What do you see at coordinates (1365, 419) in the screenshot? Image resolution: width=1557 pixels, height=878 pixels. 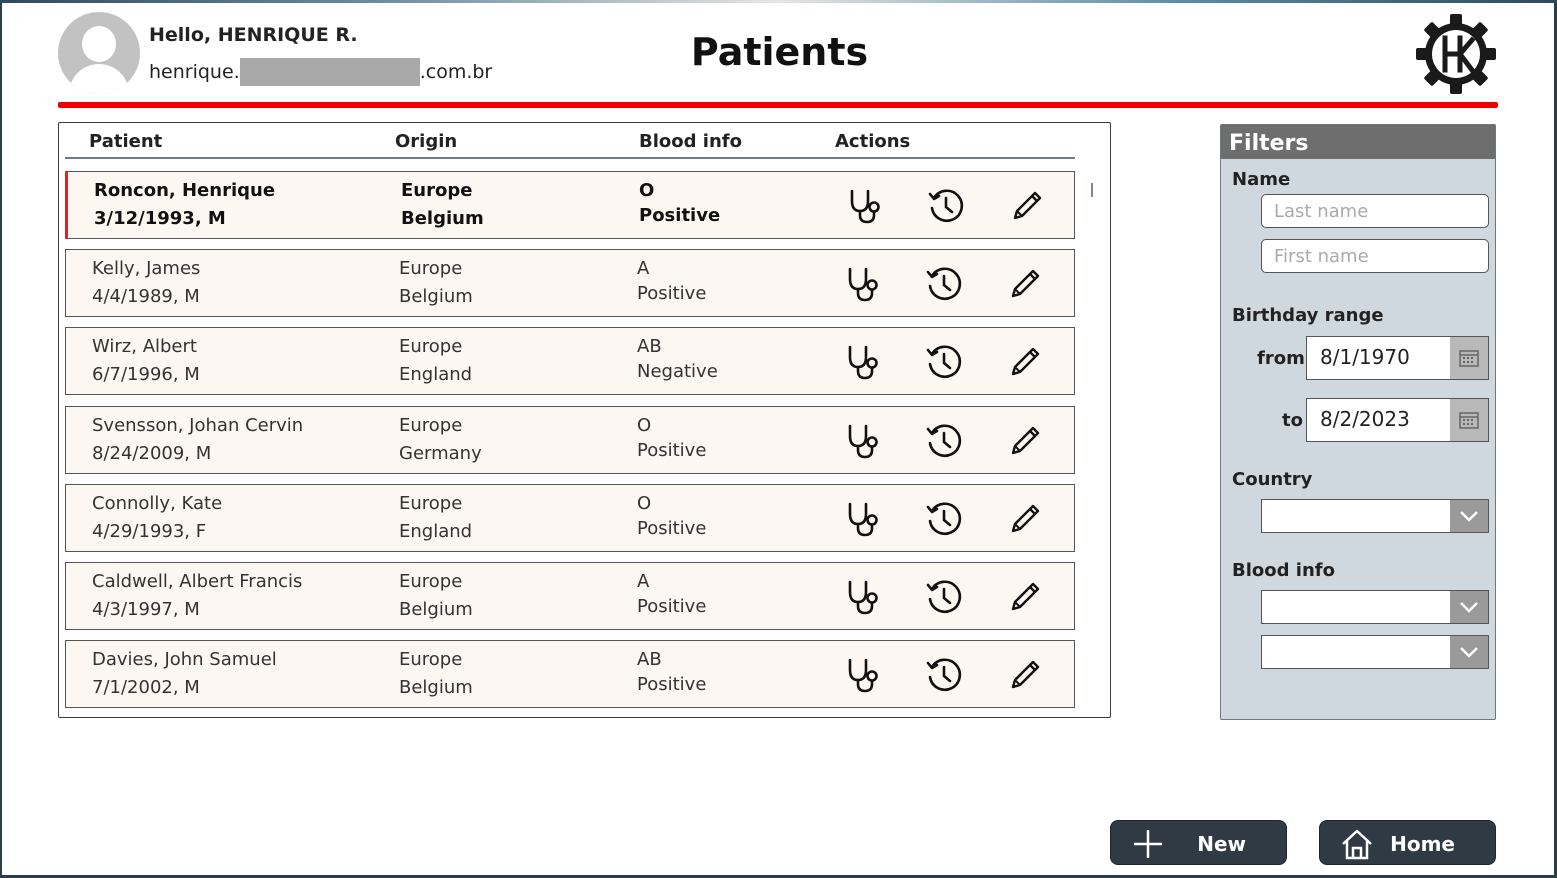 I see `to-date-value: 8/2/2023` at bounding box center [1365, 419].